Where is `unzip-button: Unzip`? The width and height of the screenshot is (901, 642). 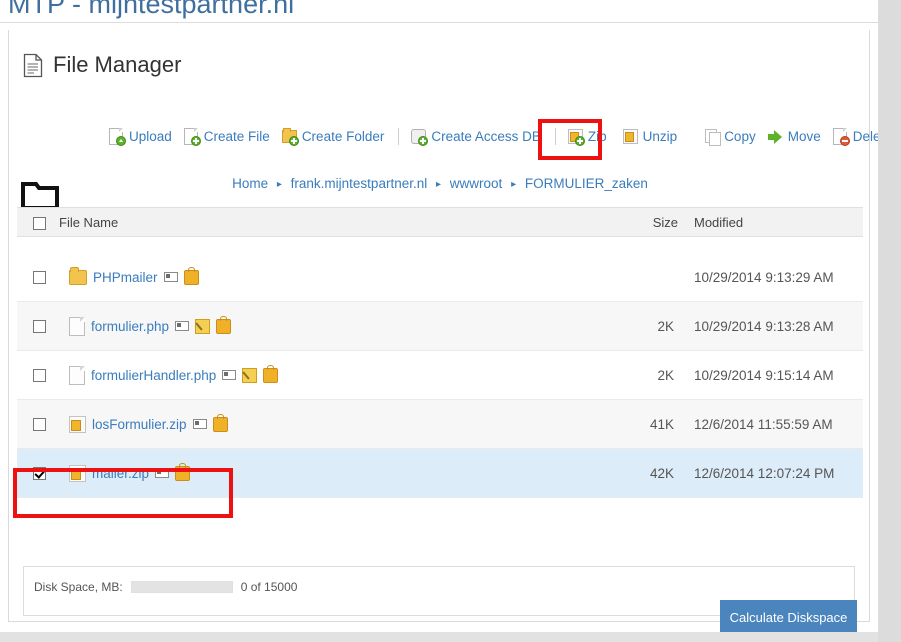 unzip-button: Unzip is located at coordinates (650, 136).